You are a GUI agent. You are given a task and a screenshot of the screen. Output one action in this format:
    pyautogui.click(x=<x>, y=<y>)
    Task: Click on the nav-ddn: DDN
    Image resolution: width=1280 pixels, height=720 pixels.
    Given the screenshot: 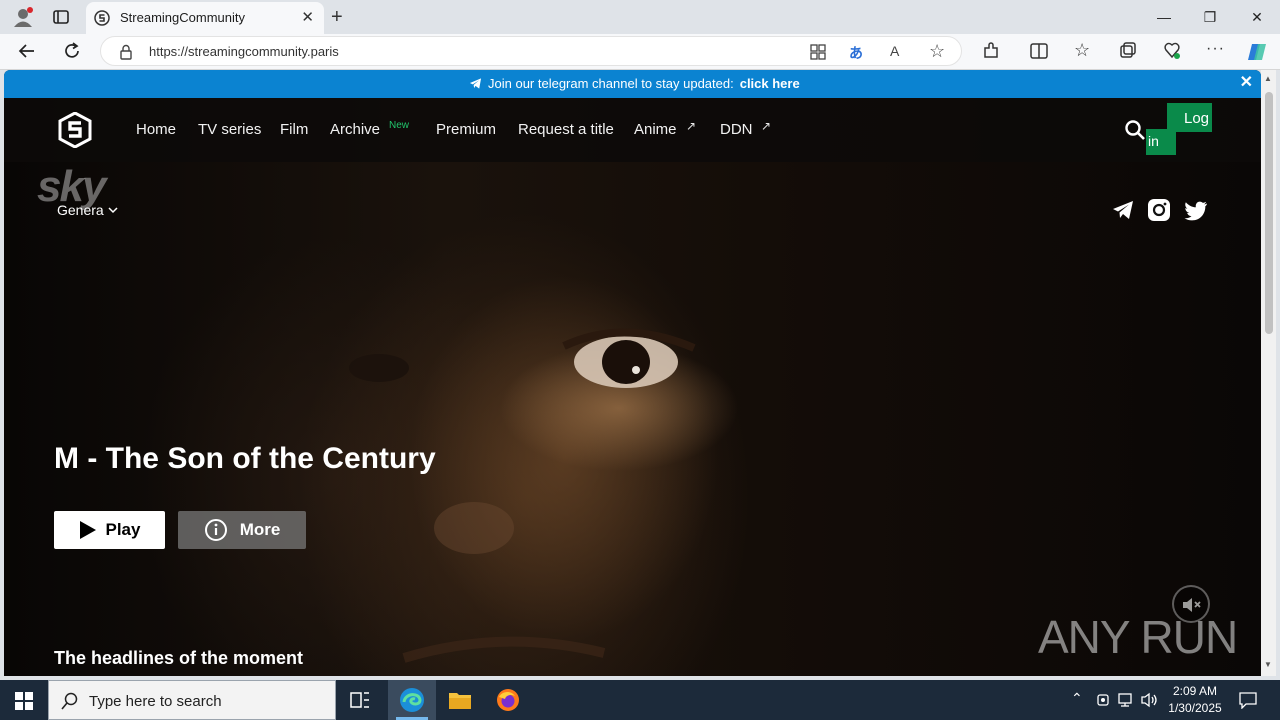 What is the action you would take?
    pyautogui.click(x=736, y=129)
    